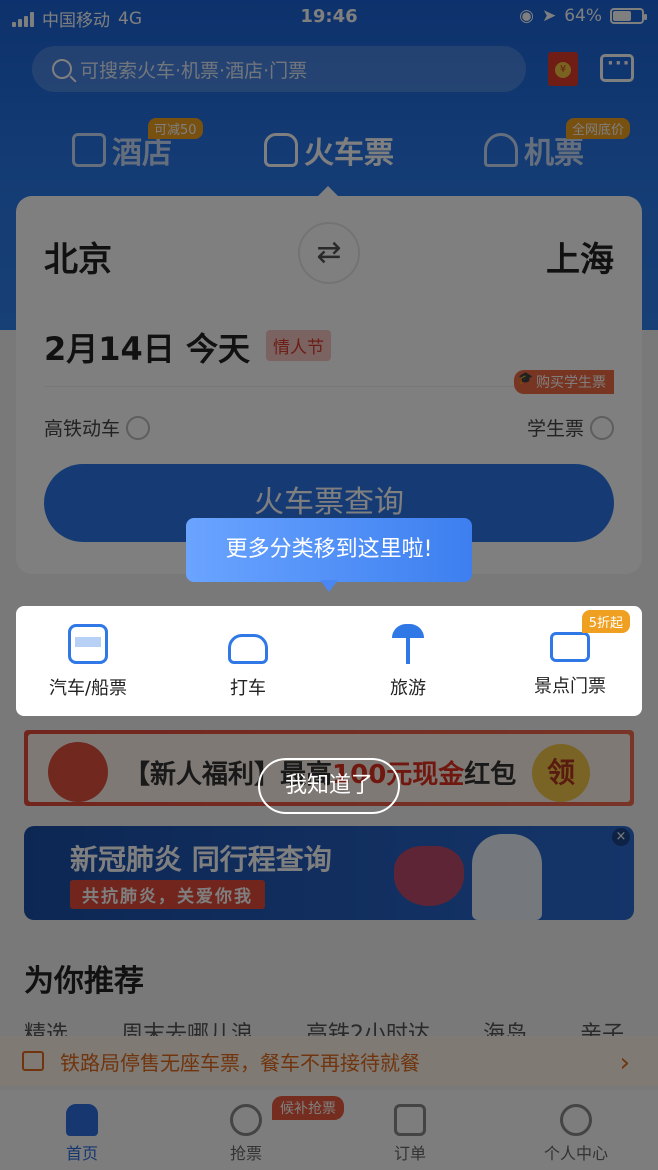  Describe the element at coordinates (570, 686) in the screenshot. I see `category-label: 景点门票` at that location.